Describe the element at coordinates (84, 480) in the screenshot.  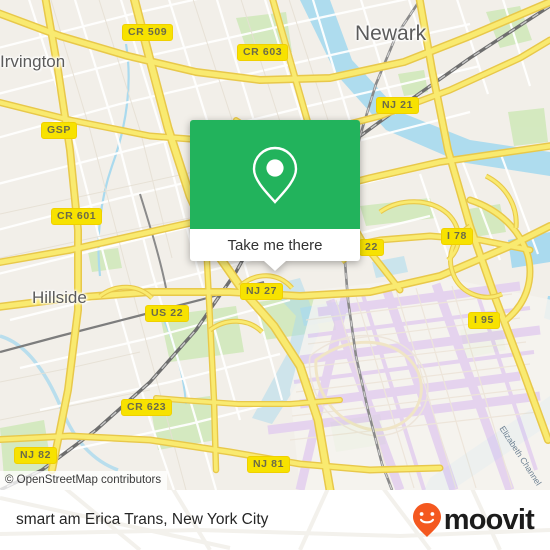
I see `osm-attribution: © OpenStreetMap contributors` at that location.